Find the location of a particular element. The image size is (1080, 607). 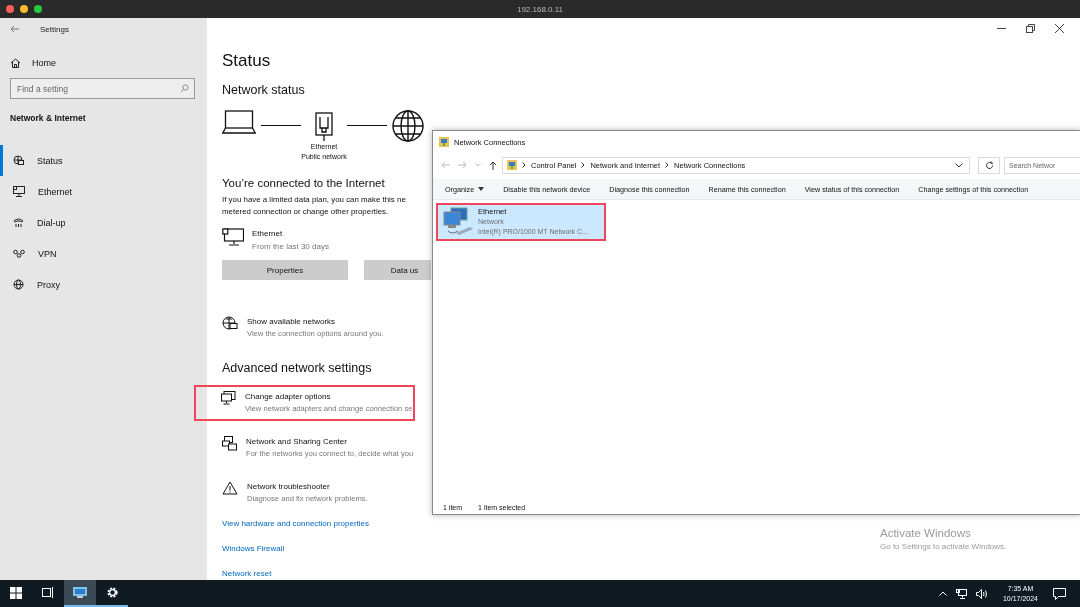

refresh-icon is located at coordinates (989, 165).